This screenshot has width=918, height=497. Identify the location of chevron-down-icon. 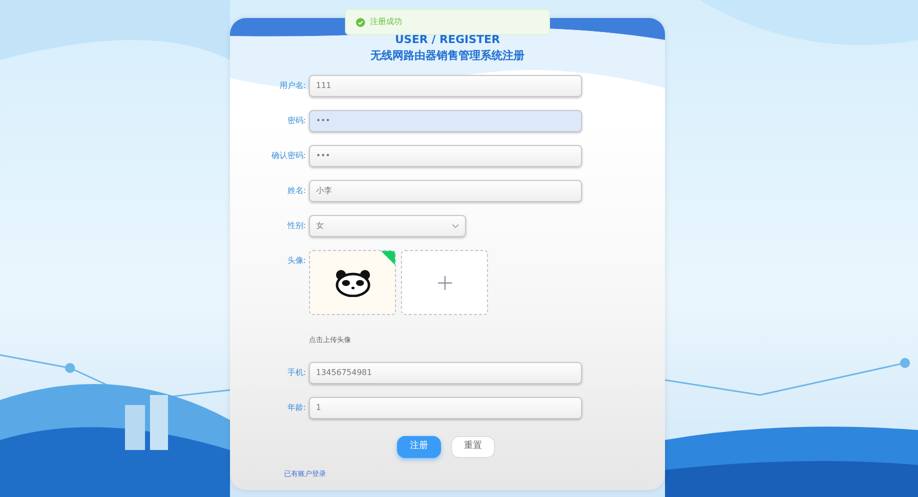
(455, 226).